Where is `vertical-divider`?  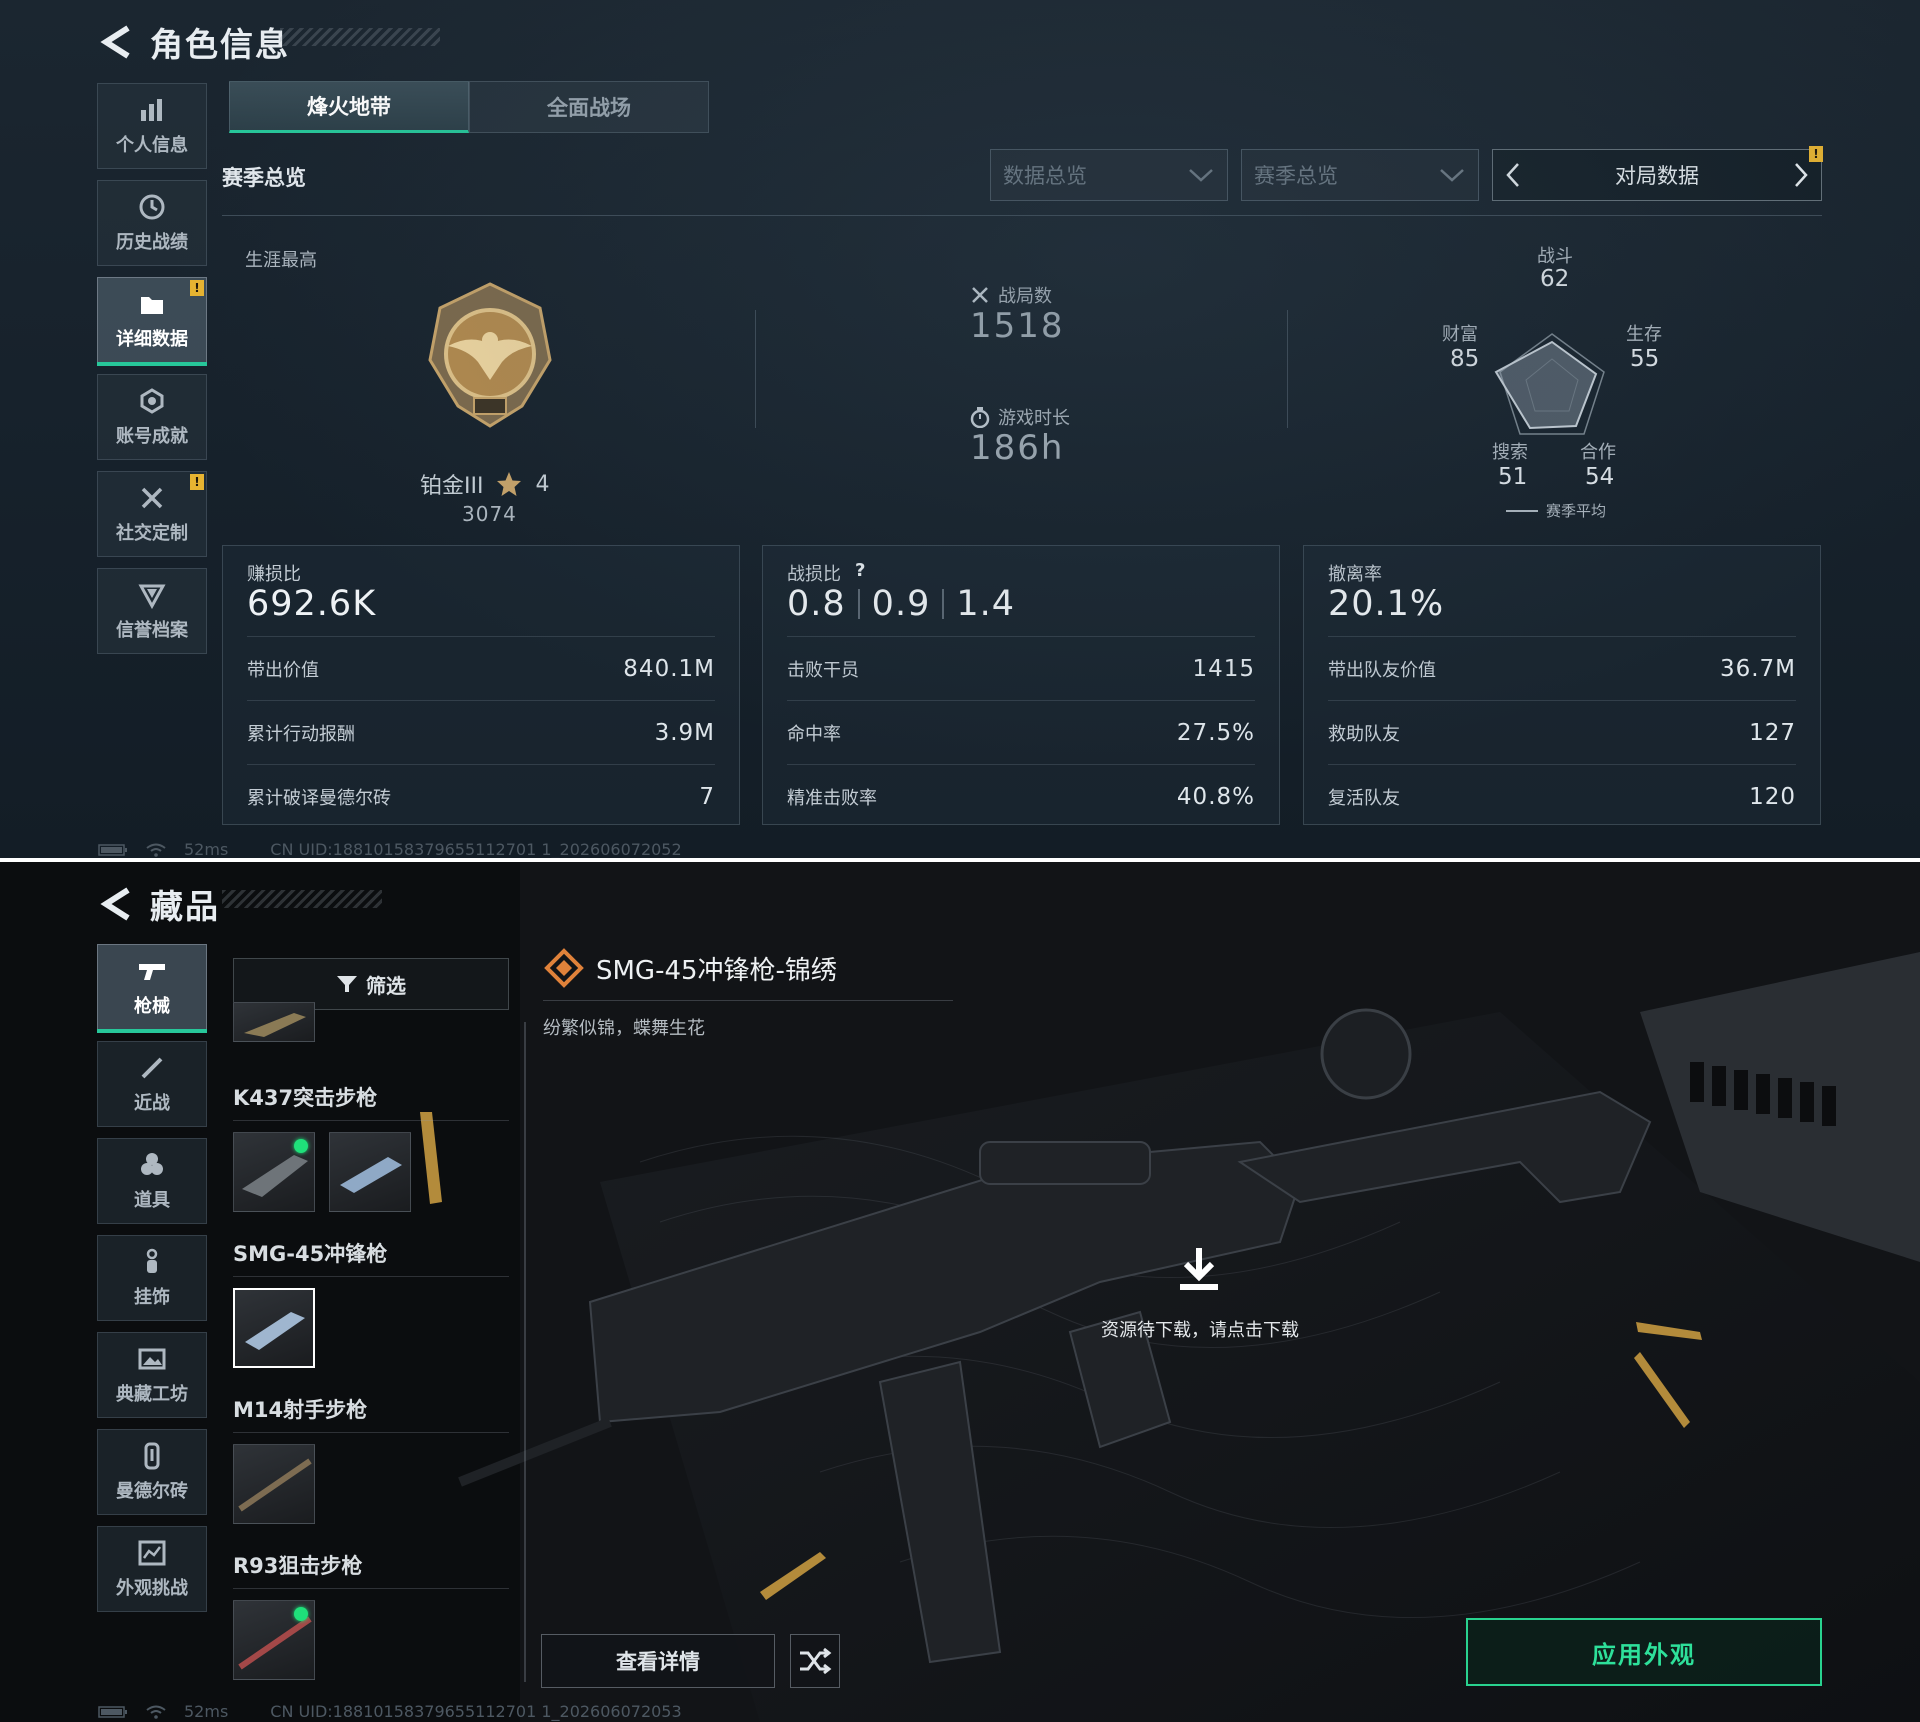
vertical-divider is located at coordinates (755, 369).